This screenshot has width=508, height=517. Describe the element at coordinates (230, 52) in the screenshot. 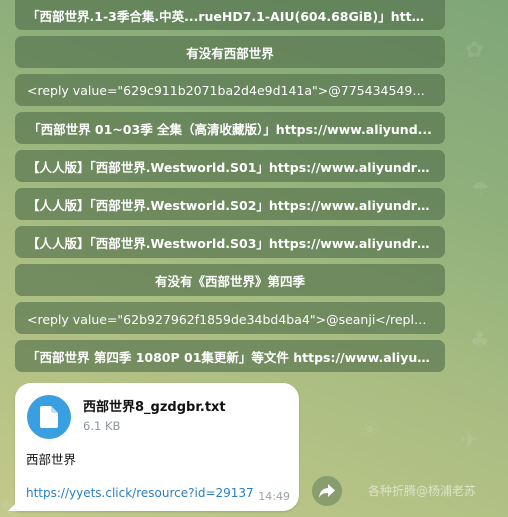

I see `inline-button-query-1: 有没有西部世界` at that location.